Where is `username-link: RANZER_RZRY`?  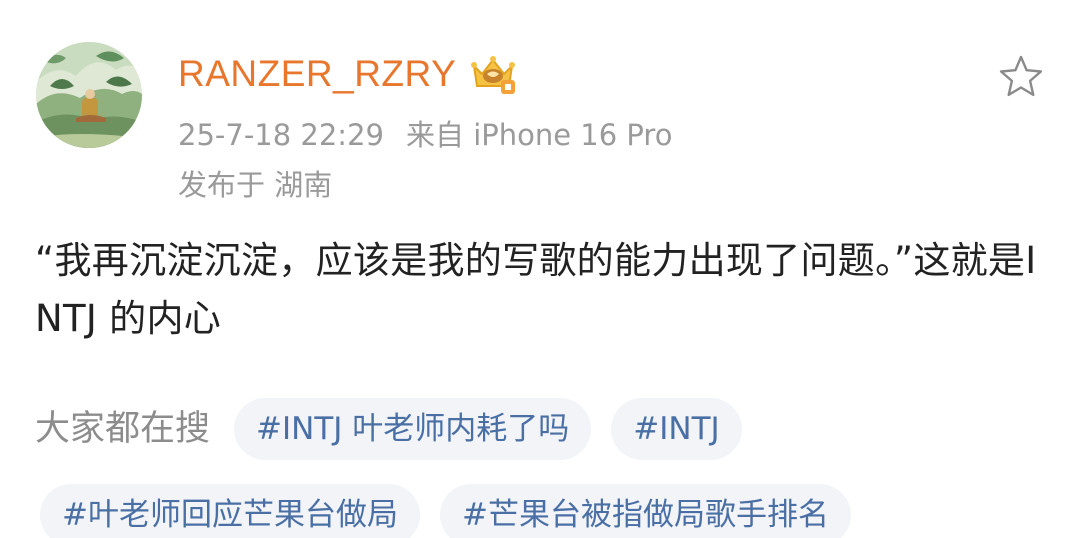 username-link: RANZER_RZRY is located at coordinates (317, 74).